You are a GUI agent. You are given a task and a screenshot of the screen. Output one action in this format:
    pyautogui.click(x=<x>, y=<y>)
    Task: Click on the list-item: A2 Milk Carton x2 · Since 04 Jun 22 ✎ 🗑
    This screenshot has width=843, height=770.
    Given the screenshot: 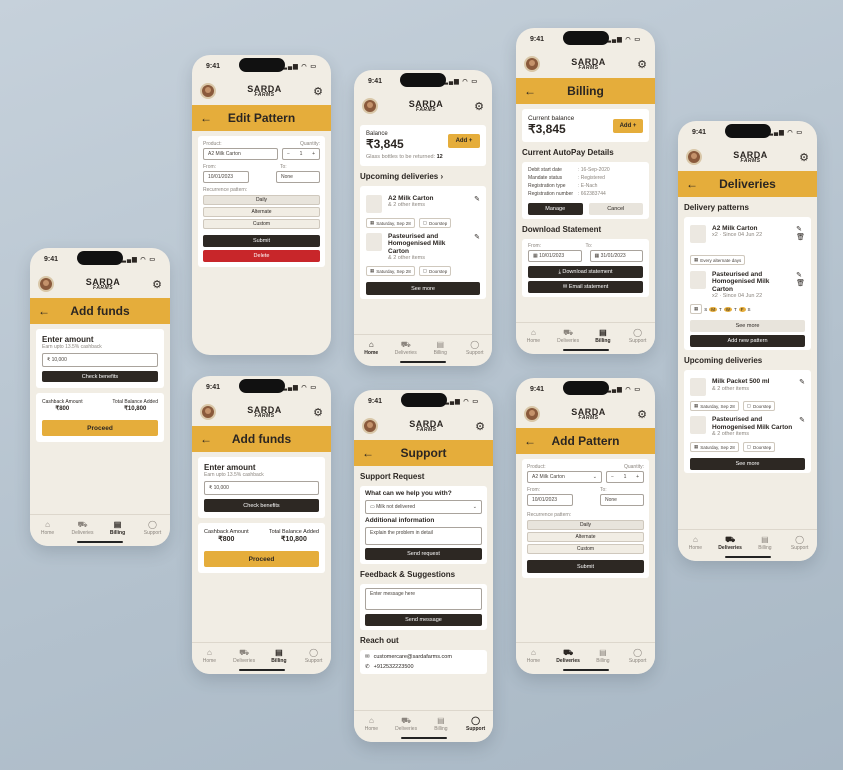 What is the action you would take?
    pyautogui.click(x=747, y=234)
    